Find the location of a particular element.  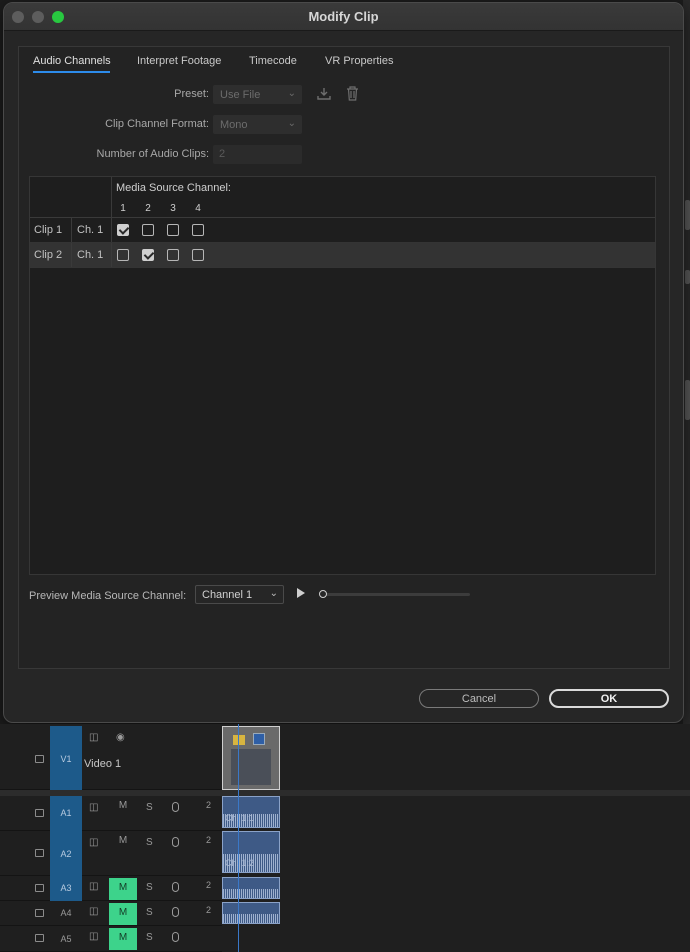

track-a2: A2 ◫ M S 2 is located at coordinates (111, 853).